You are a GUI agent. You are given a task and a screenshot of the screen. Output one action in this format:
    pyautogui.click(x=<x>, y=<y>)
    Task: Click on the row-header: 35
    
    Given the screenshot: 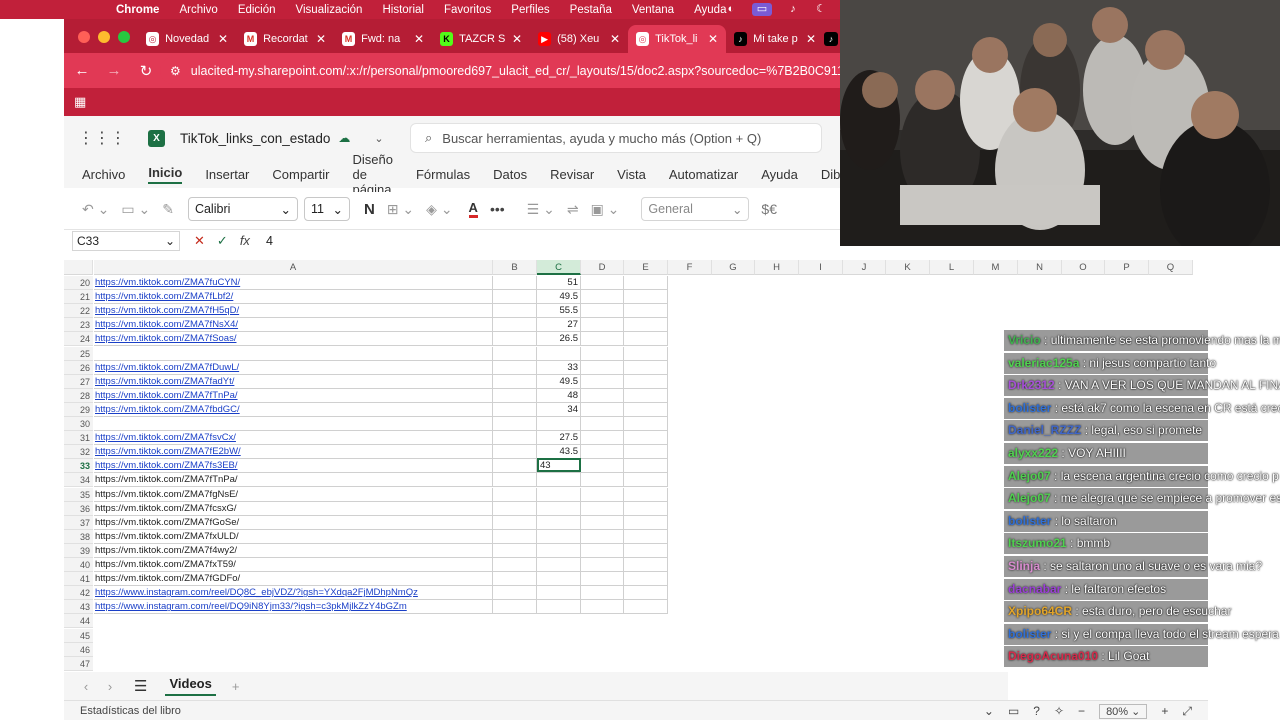 What is the action you would take?
    pyautogui.click(x=78, y=494)
    